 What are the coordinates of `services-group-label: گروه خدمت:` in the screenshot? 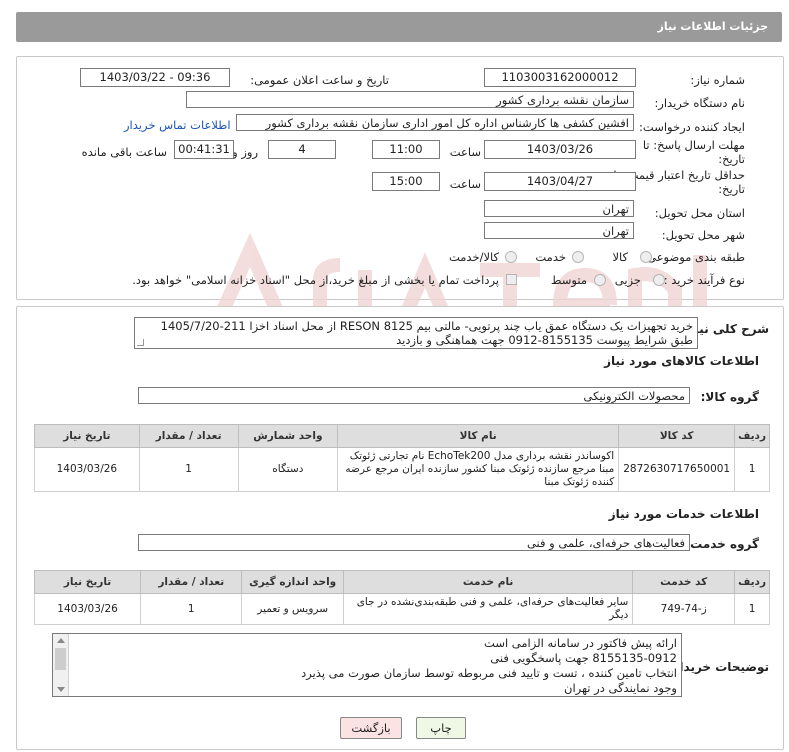 It's located at (722, 544).